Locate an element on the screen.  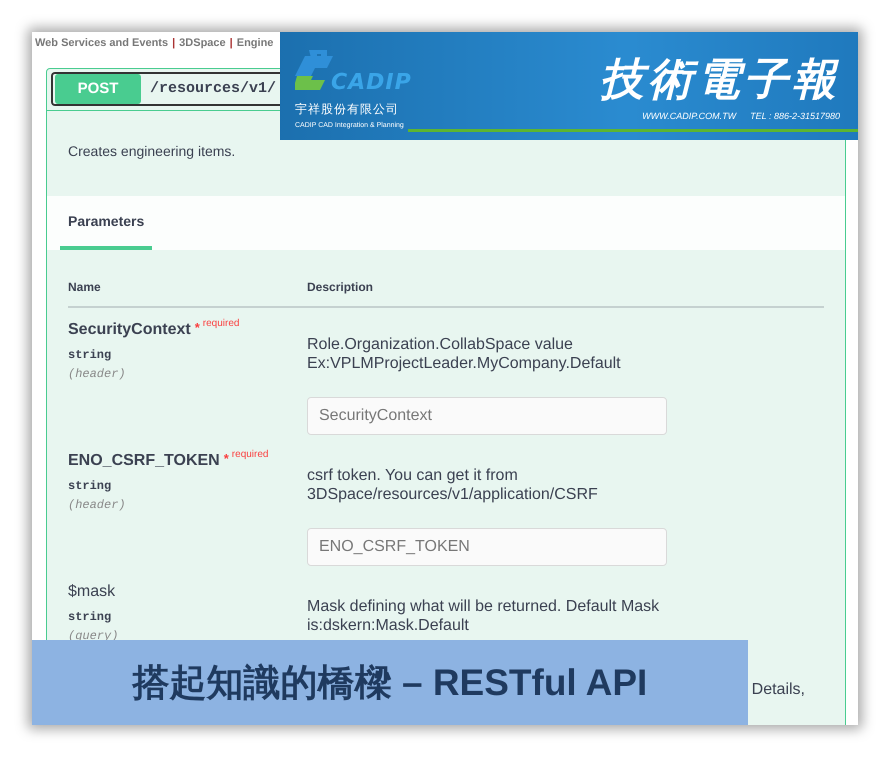
parameter-name: $mask is located at coordinates (92, 591).